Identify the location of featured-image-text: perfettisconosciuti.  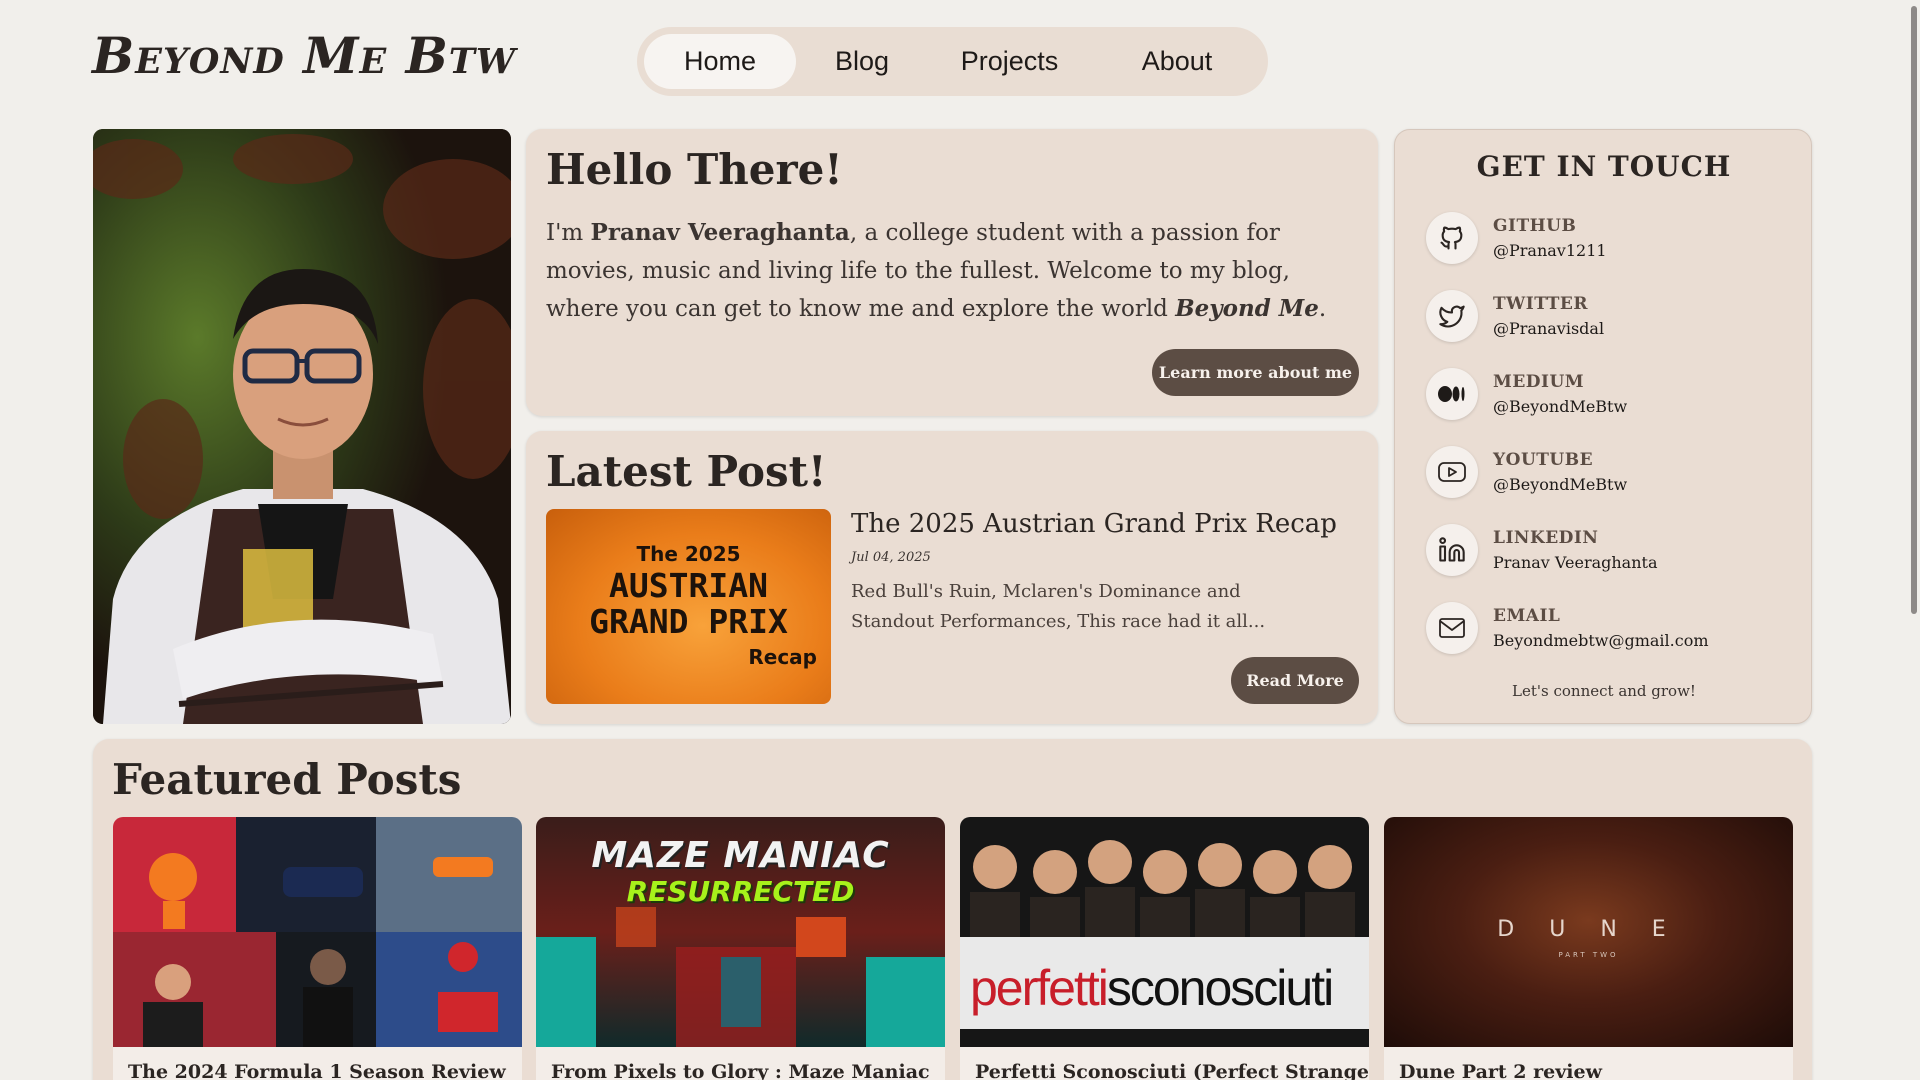
(1152, 988).